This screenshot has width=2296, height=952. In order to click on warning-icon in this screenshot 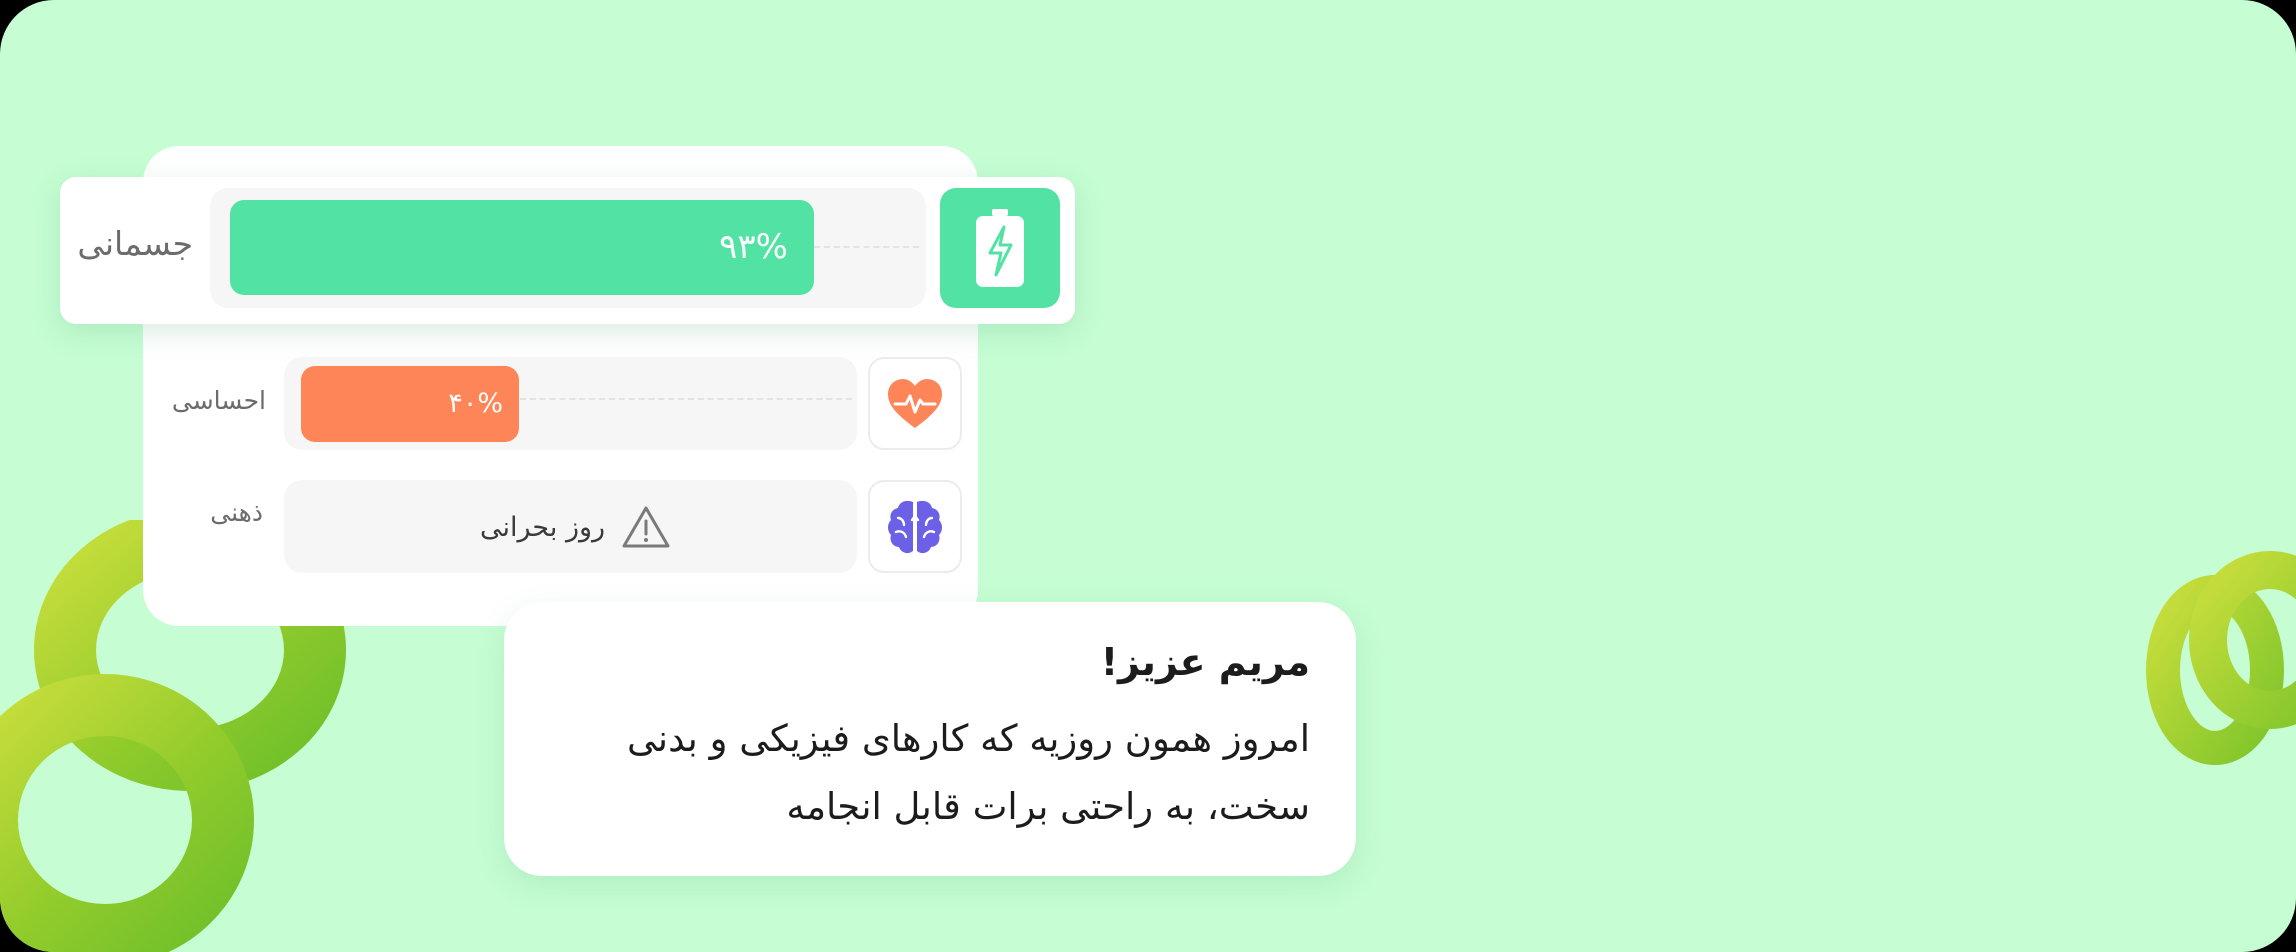, I will do `click(646, 527)`.